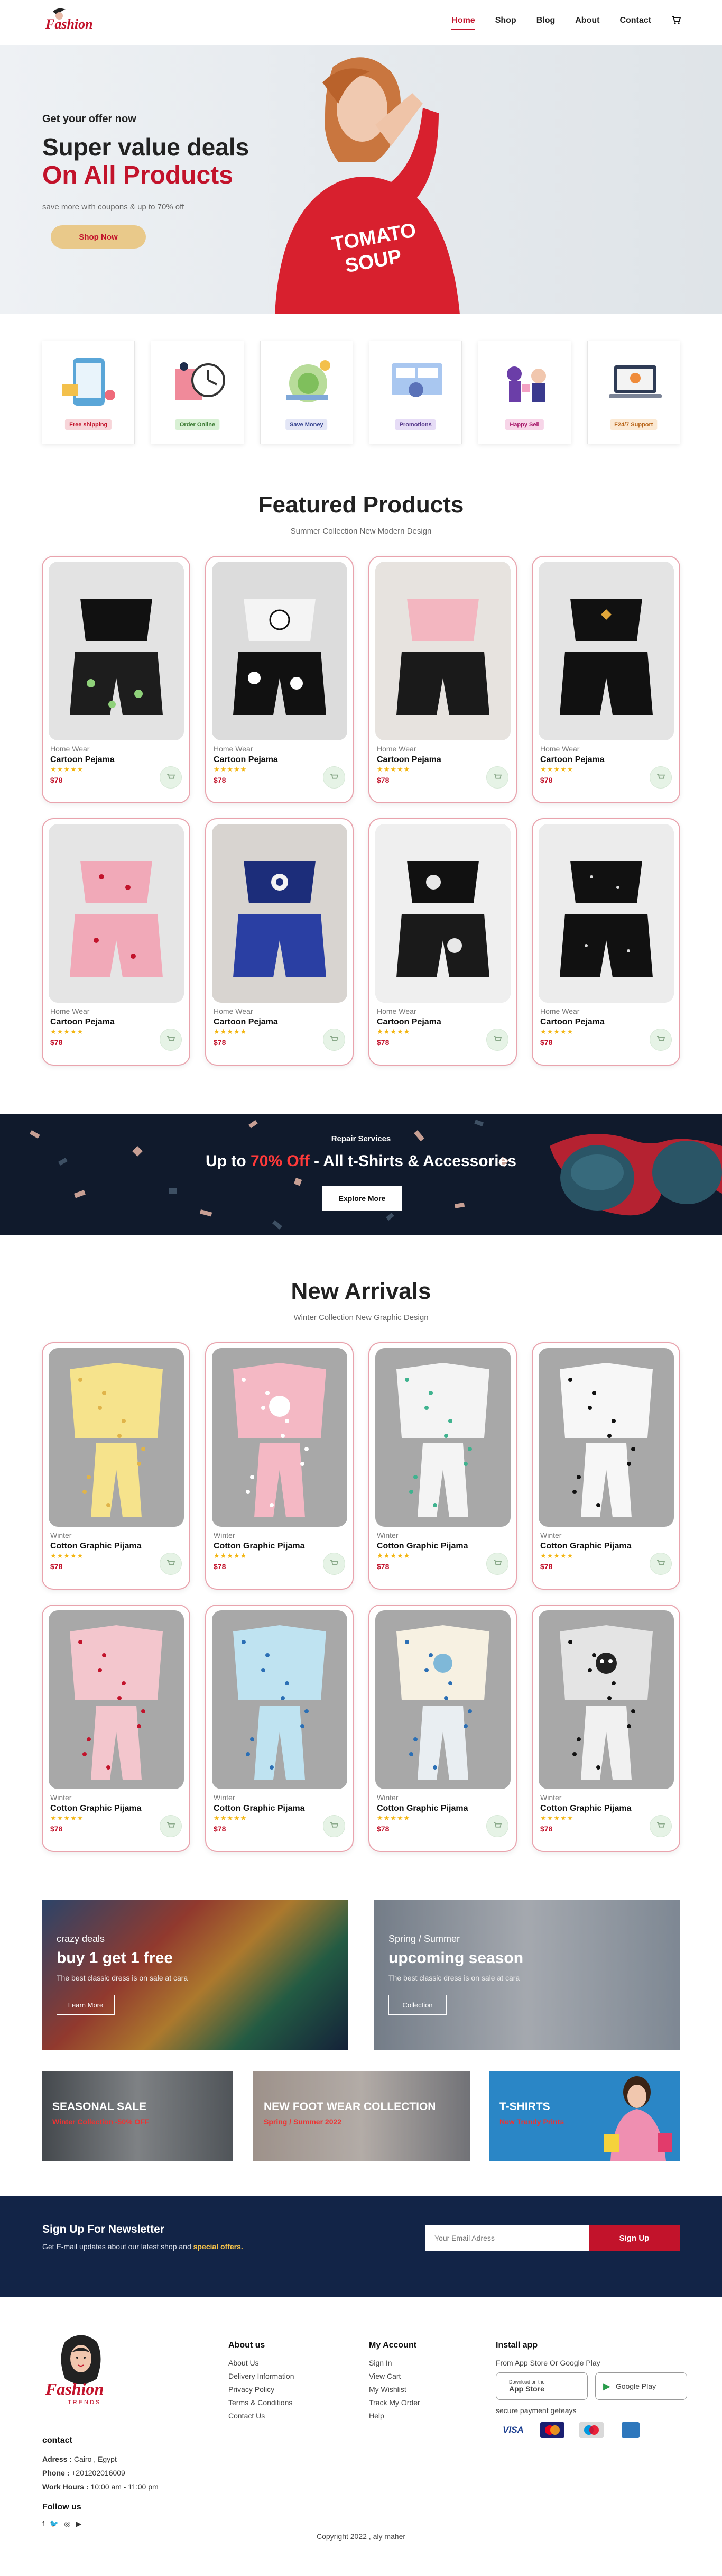 This screenshot has height=2576, width=722. I want to click on footer-link: Terms & Conditions, so click(261, 2403).